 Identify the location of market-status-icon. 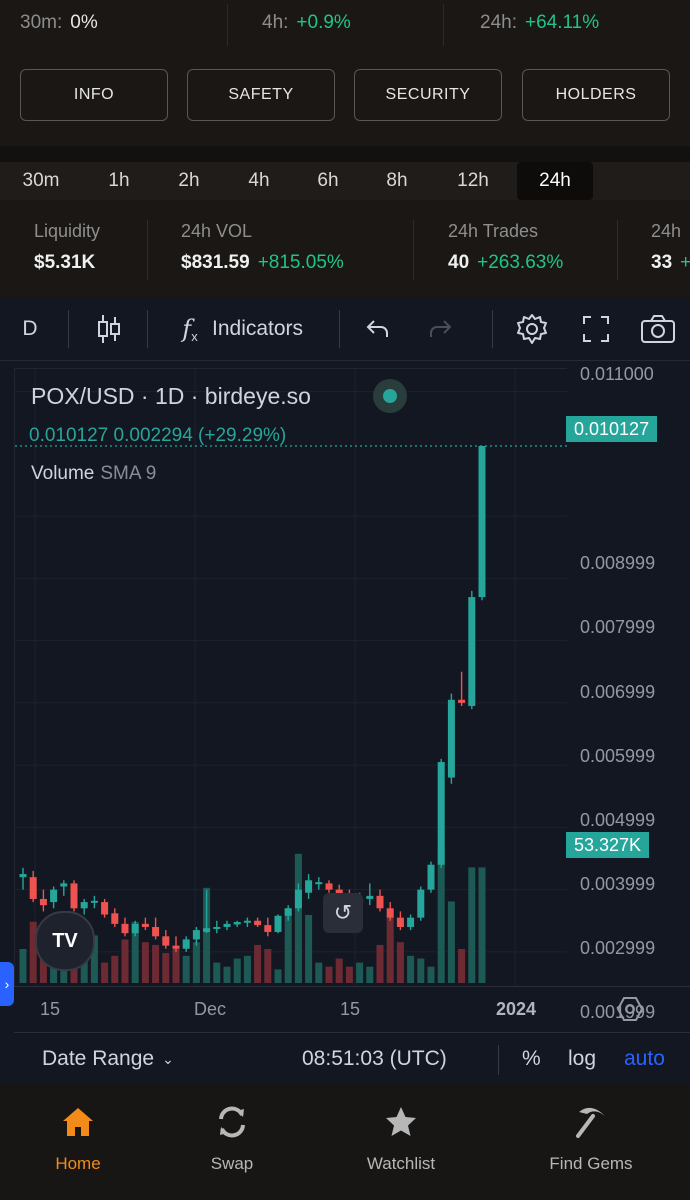
(390, 396).